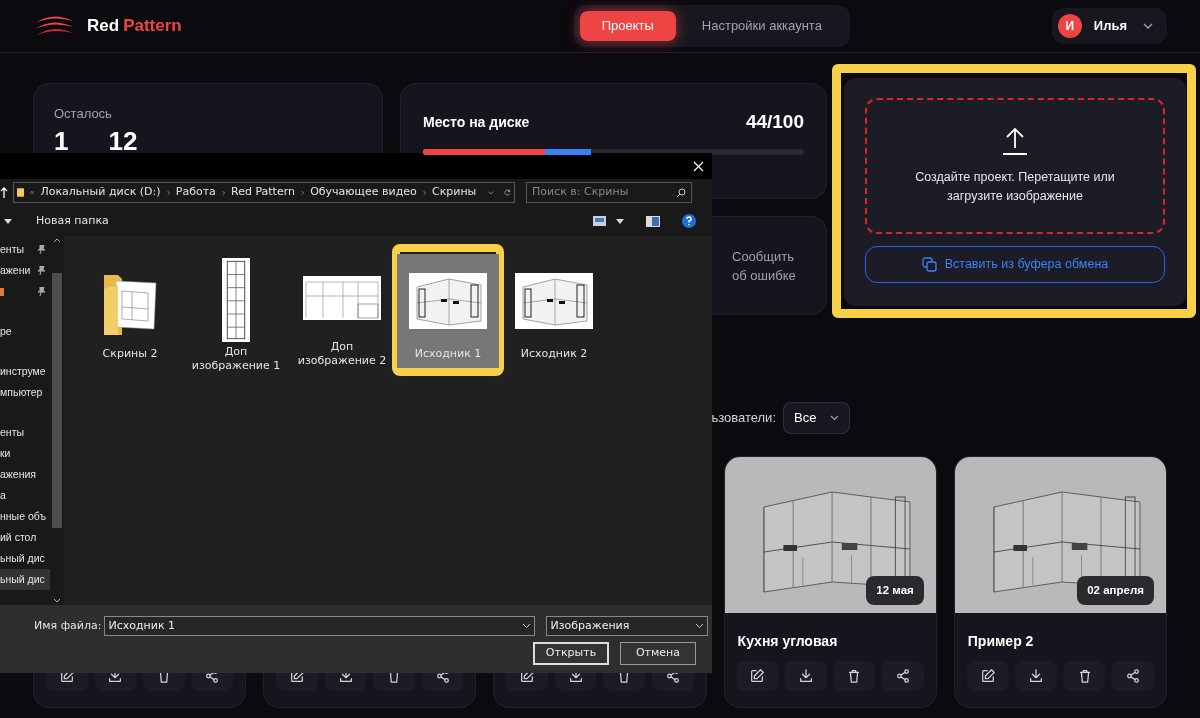  What do you see at coordinates (100, 192) in the screenshot?
I see `breadcrumb: Локальный диск (D:)` at bounding box center [100, 192].